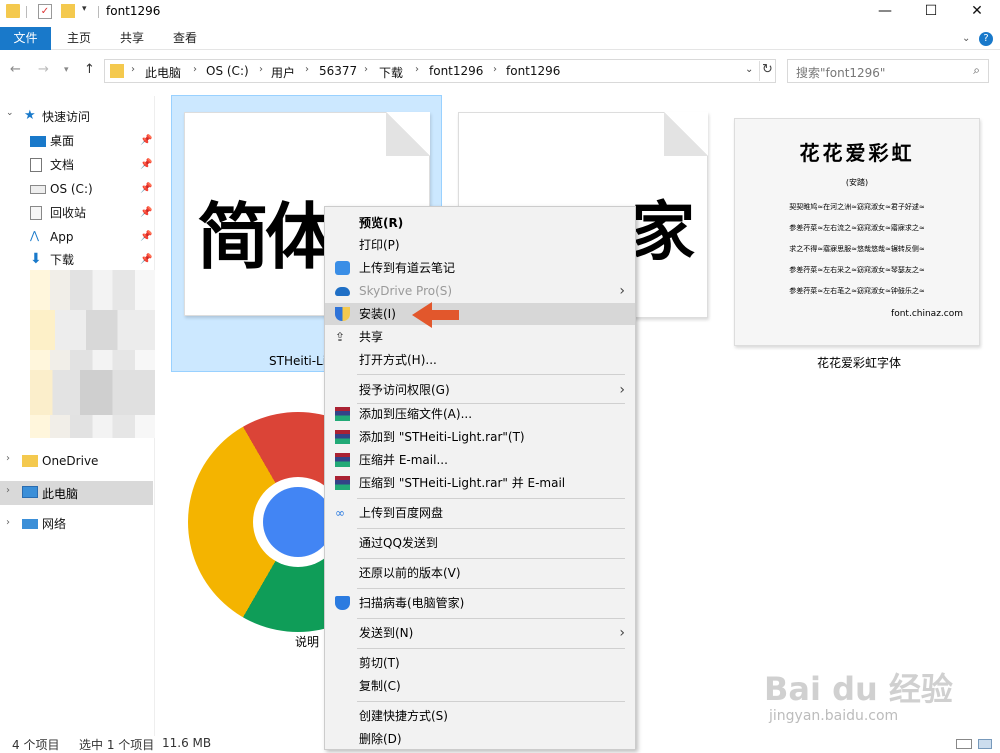 The width and height of the screenshot is (1000, 753). I want to click on forward-icon: →, so click(43, 69).